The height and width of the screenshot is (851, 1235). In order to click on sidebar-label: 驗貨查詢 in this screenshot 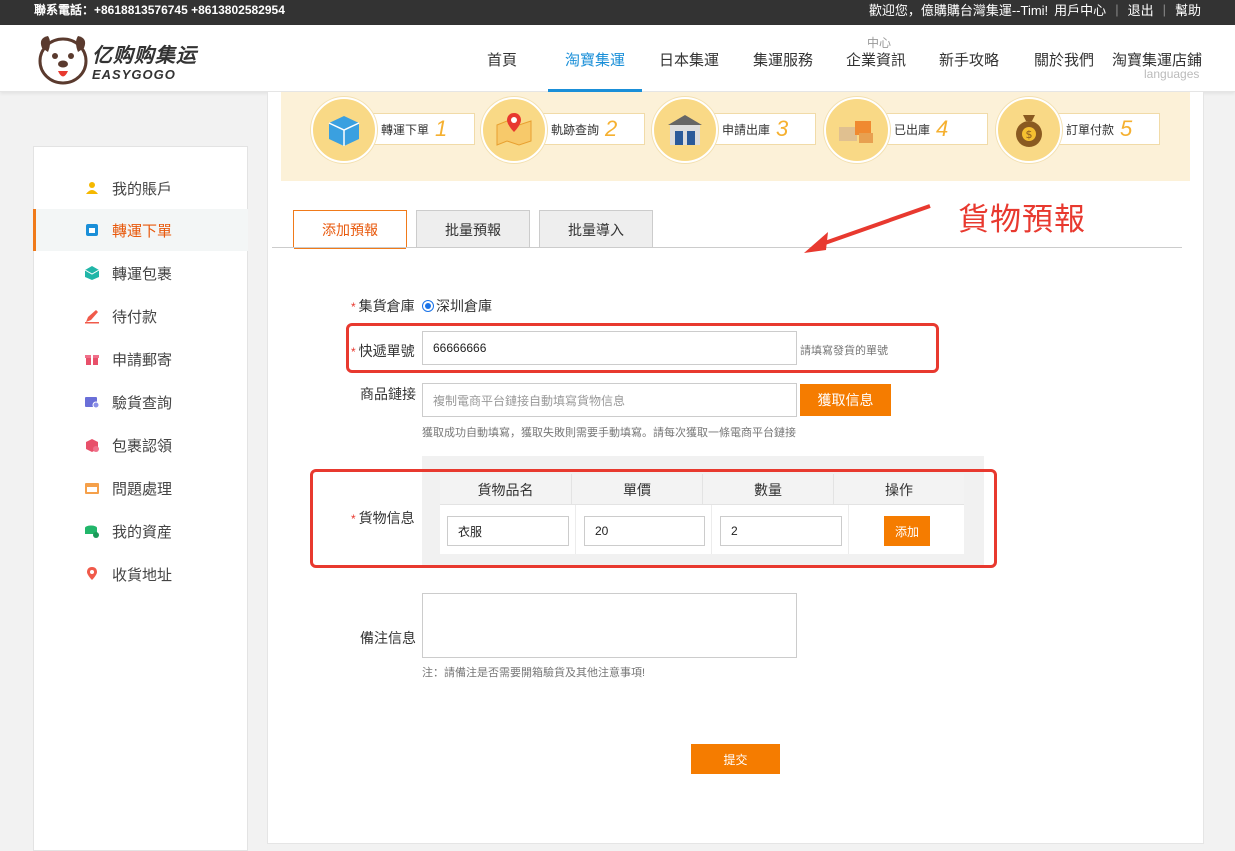, I will do `click(142, 403)`.